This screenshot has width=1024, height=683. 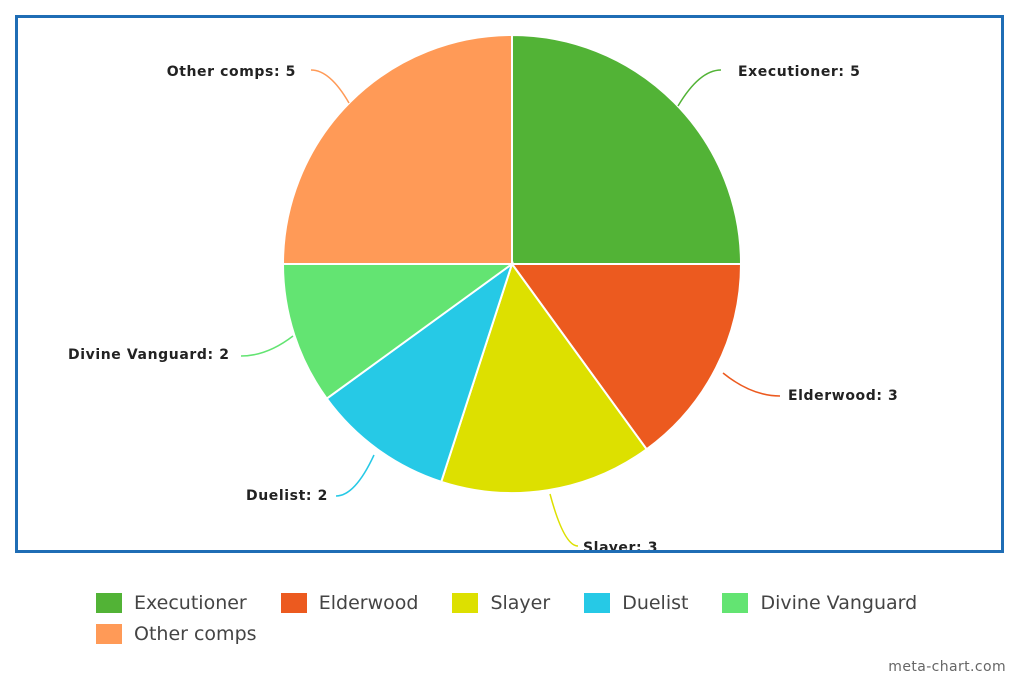 What do you see at coordinates (149, 355) in the screenshot?
I see `data-label-divine-vanguard: Divine Vanguard: 2` at bounding box center [149, 355].